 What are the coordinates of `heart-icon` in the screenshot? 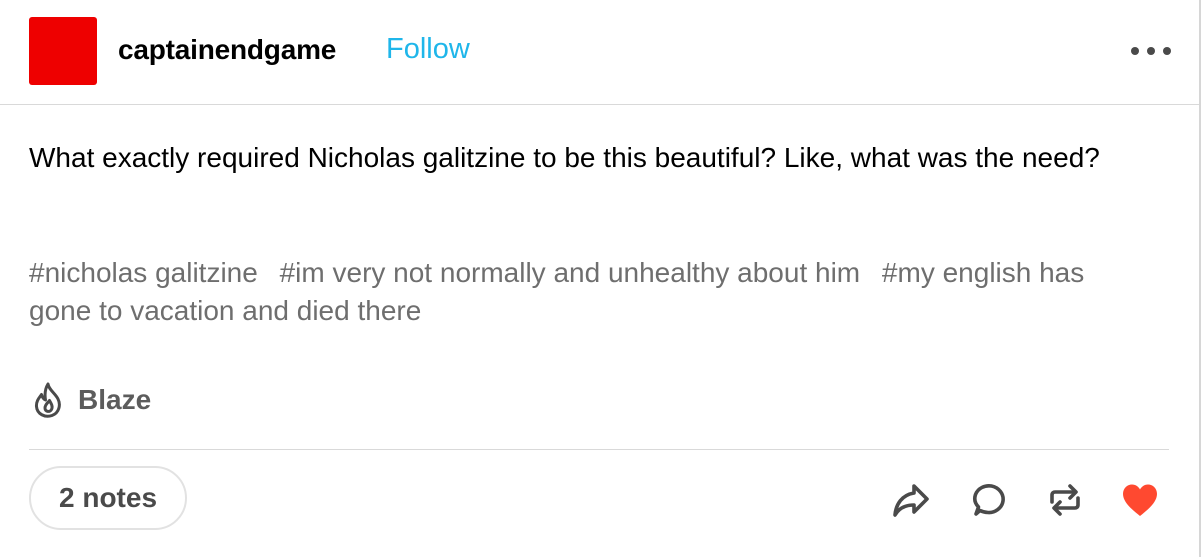 It's located at (1140, 500).